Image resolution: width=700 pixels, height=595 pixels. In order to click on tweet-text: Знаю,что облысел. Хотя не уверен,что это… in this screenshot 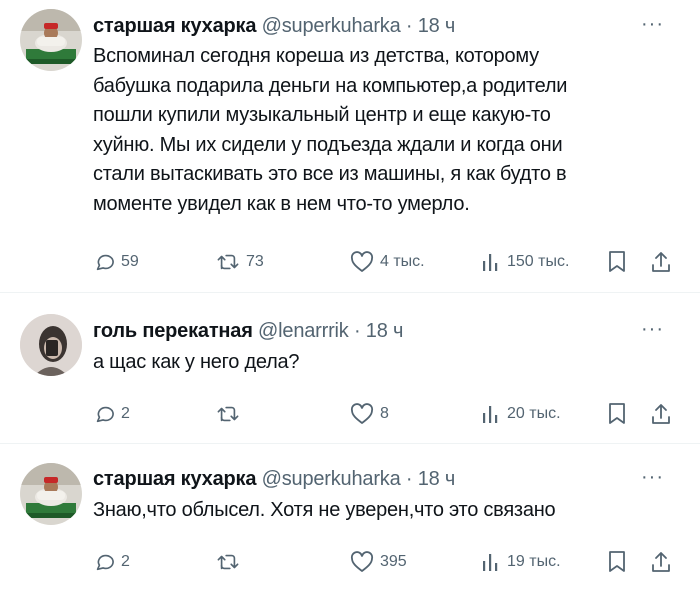, I will do `click(324, 510)`.